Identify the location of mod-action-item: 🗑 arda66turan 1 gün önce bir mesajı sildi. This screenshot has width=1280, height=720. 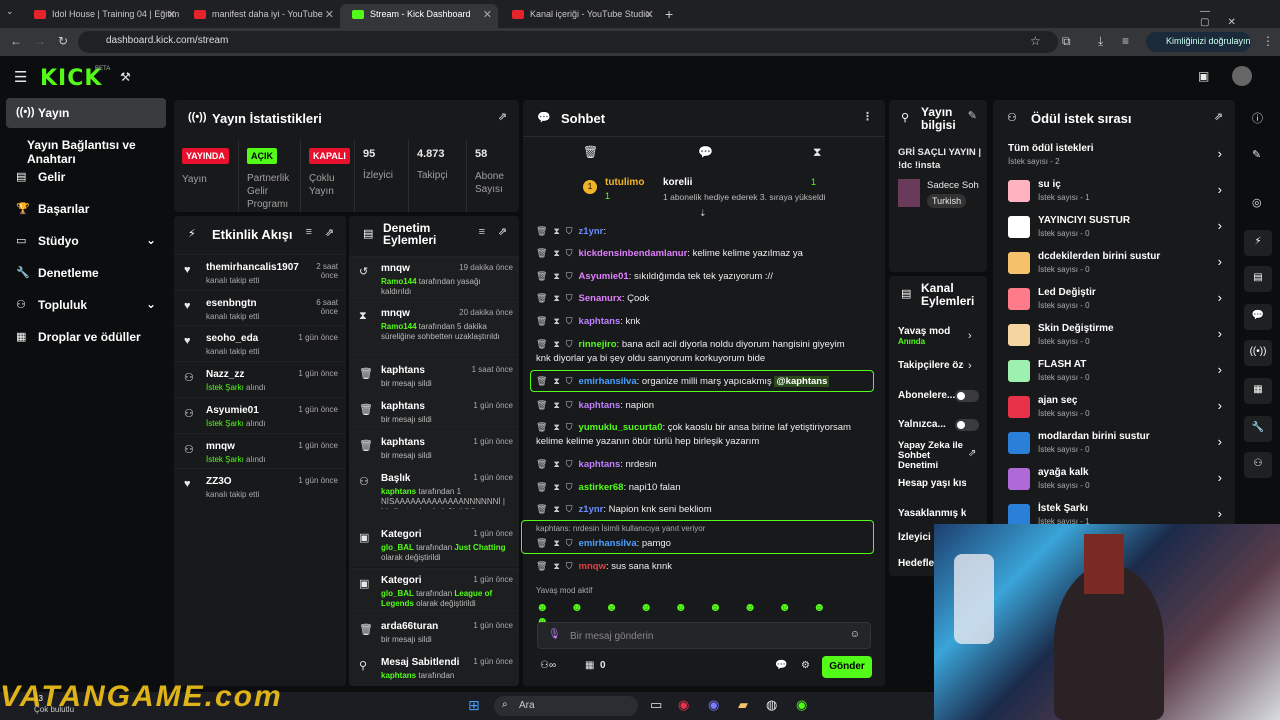
(434, 631).